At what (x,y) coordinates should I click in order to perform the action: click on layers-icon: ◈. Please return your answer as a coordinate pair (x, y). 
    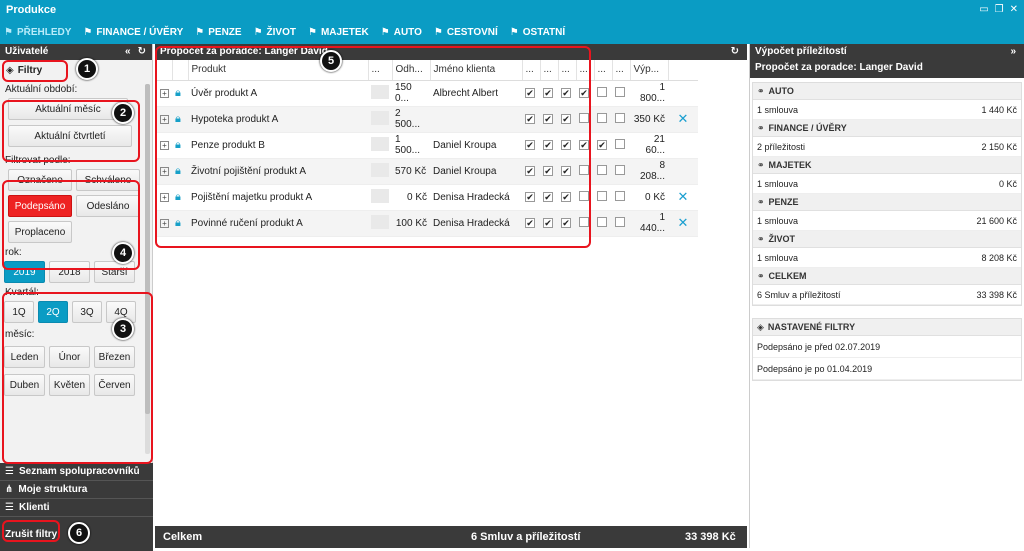
    Looking at the image, I should click on (760, 326).